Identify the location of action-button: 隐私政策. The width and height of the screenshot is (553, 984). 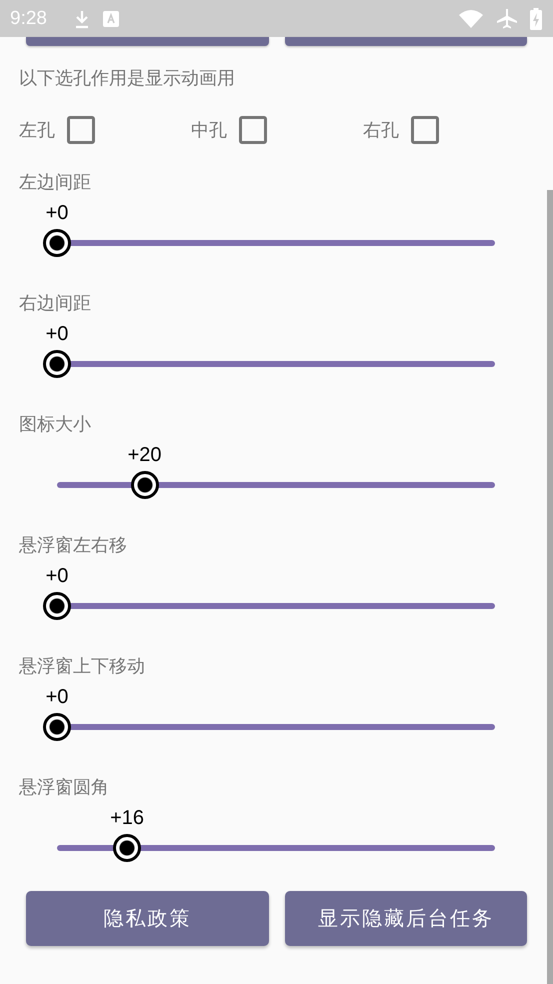
(147, 918).